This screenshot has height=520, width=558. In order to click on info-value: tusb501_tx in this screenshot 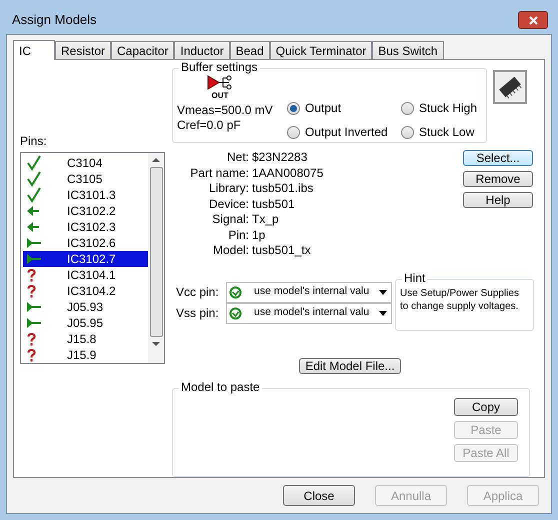, I will do `click(281, 250)`.